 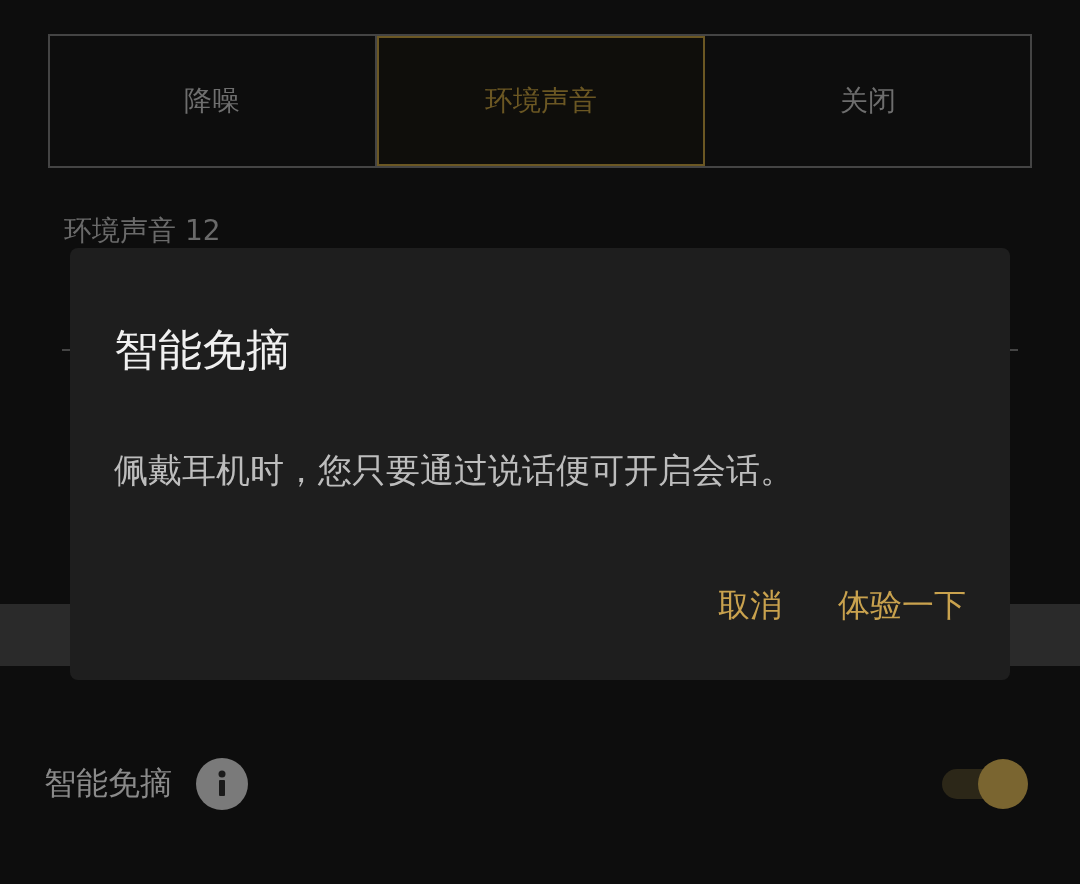 What do you see at coordinates (541, 101) in the screenshot?
I see `mode-tab: 环境声音` at bounding box center [541, 101].